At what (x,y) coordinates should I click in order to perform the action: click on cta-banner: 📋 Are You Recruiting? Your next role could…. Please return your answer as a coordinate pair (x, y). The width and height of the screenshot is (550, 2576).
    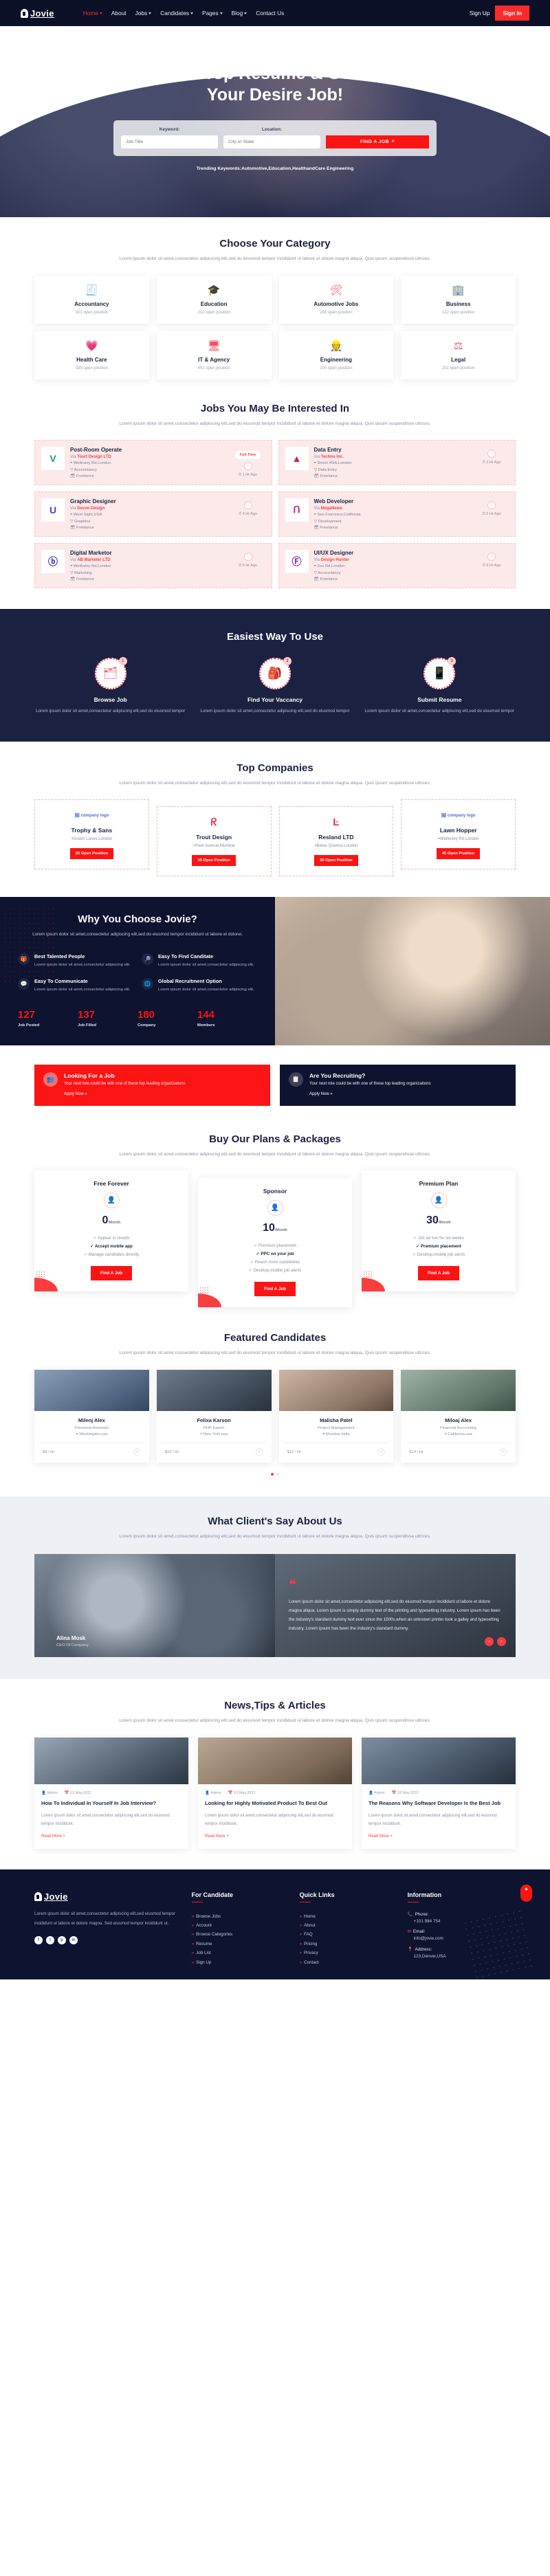
    Looking at the image, I should click on (398, 1085).